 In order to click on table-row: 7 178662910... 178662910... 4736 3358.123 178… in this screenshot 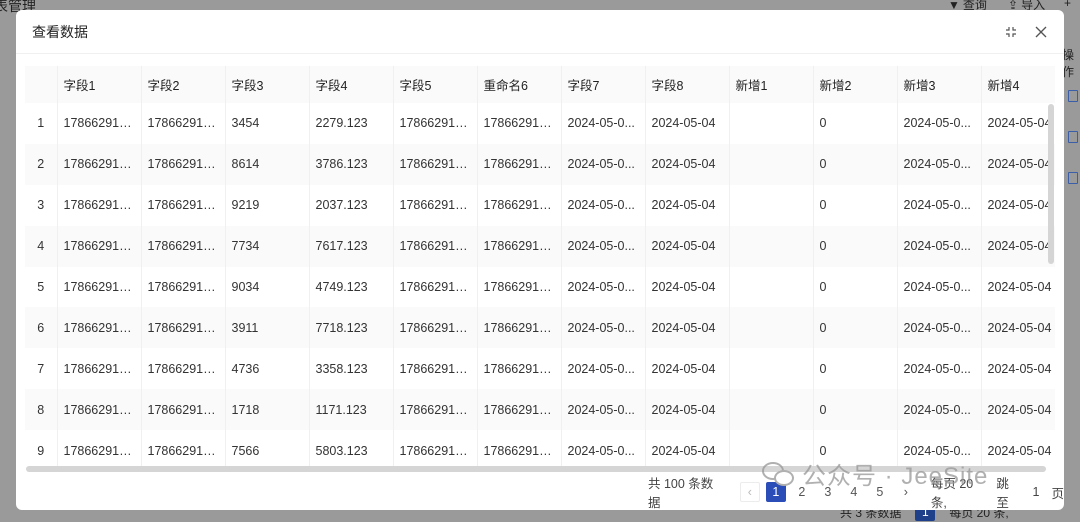, I will do `click(540, 369)`.